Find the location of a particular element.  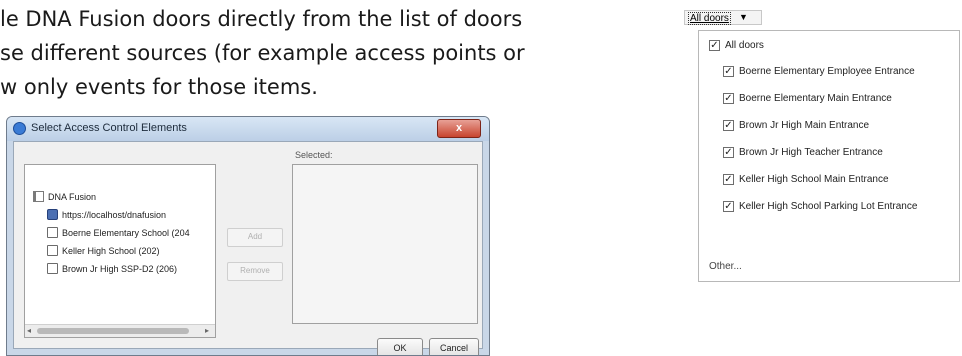

dna-fusion-icon is located at coordinates (38, 196).